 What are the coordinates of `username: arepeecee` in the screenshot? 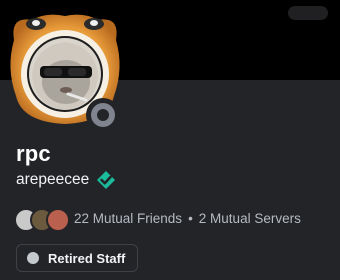 It's located at (52, 180).